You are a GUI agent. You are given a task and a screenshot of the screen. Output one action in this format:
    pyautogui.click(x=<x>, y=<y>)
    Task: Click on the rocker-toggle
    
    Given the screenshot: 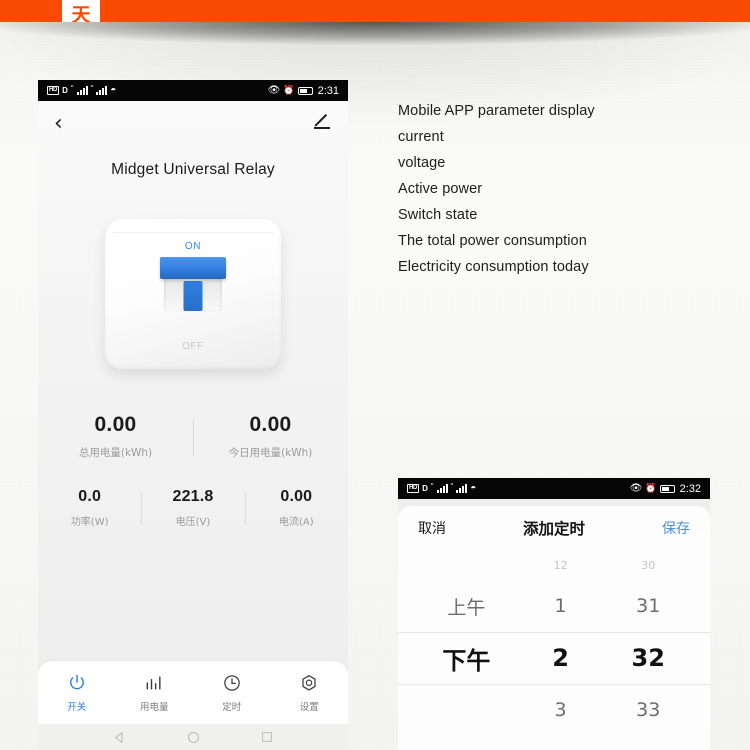 What is the action you would take?
    pyautogui.click(x=193, y=268)
    